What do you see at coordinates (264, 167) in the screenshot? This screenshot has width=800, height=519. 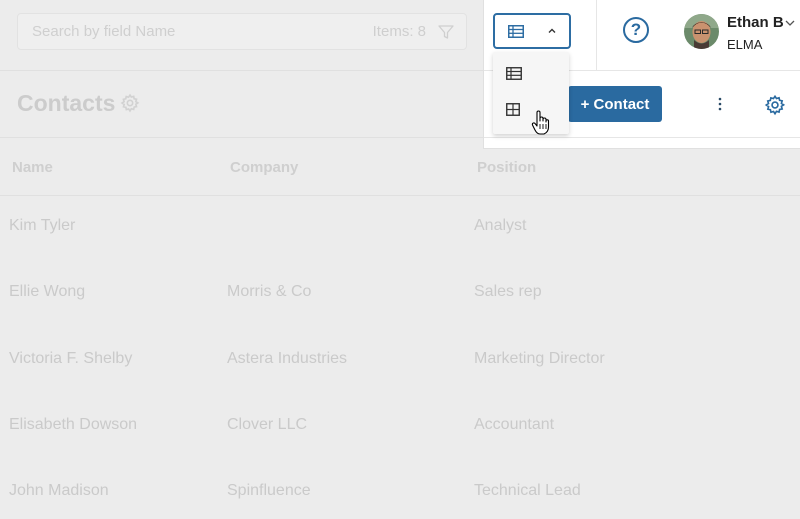 I see `column-header-company: Company` at bounding box center [264, 167].